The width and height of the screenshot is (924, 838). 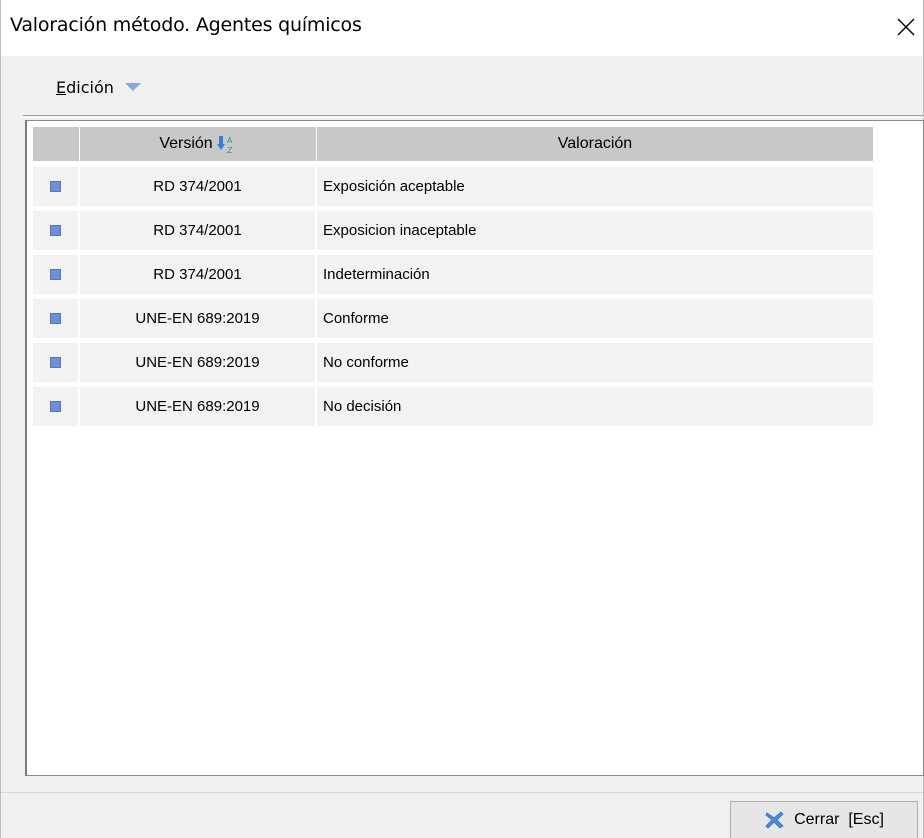 What do you see at coordinates (595, 406) in the screenshot?
I see `cell-valoracion: No decisión` at bounding box center [595, 406].